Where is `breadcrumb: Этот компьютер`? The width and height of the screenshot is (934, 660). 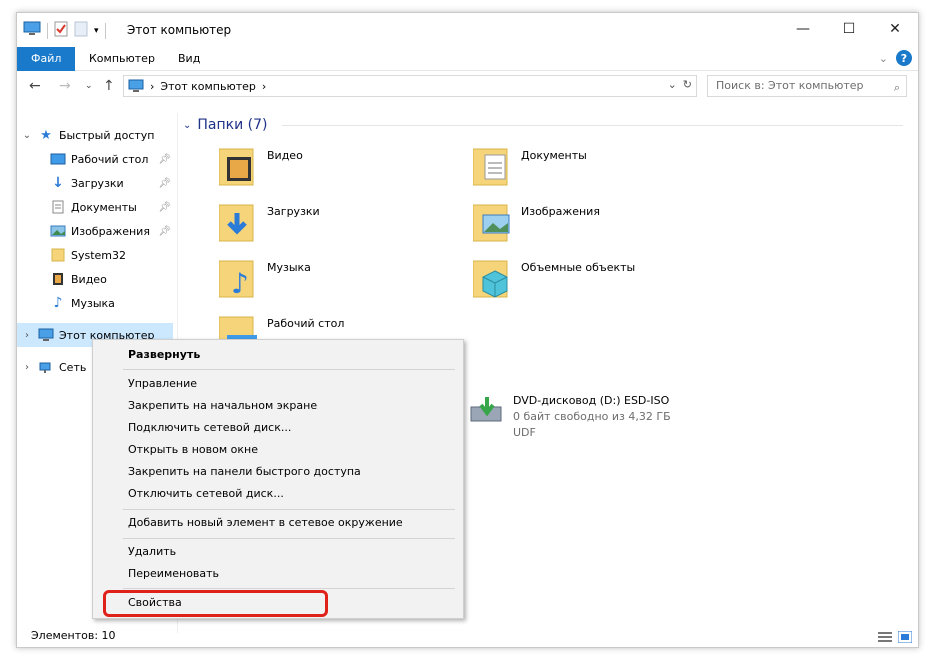
breadcrumb: Этот компьютер is located at coordinates (208, 86).